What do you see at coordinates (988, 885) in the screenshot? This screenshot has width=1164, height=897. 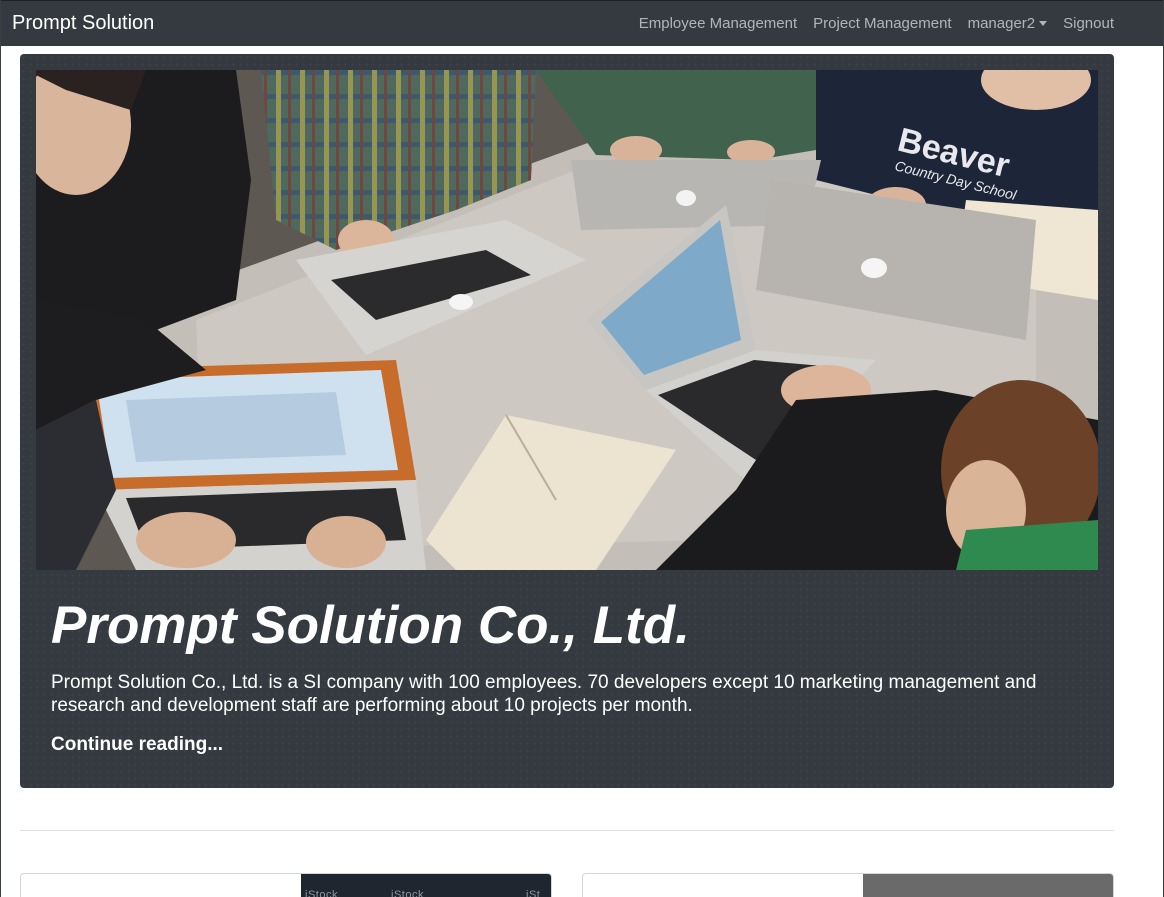 I see `card-2-thumbnail` at bounding box center [988, 885].